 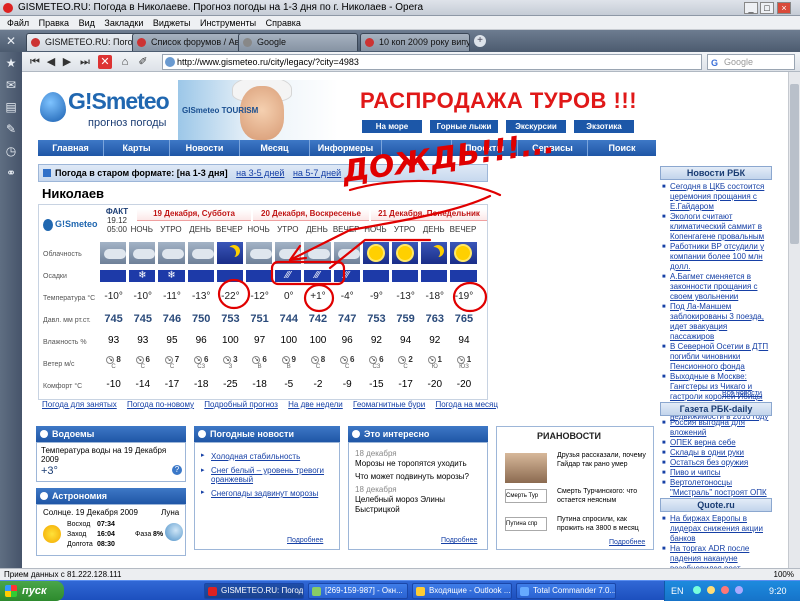 What do you see at coordinates (35, 62) in the screenshot?
I see `rewind-icon: ⏮` at bounding box center [35, 62].